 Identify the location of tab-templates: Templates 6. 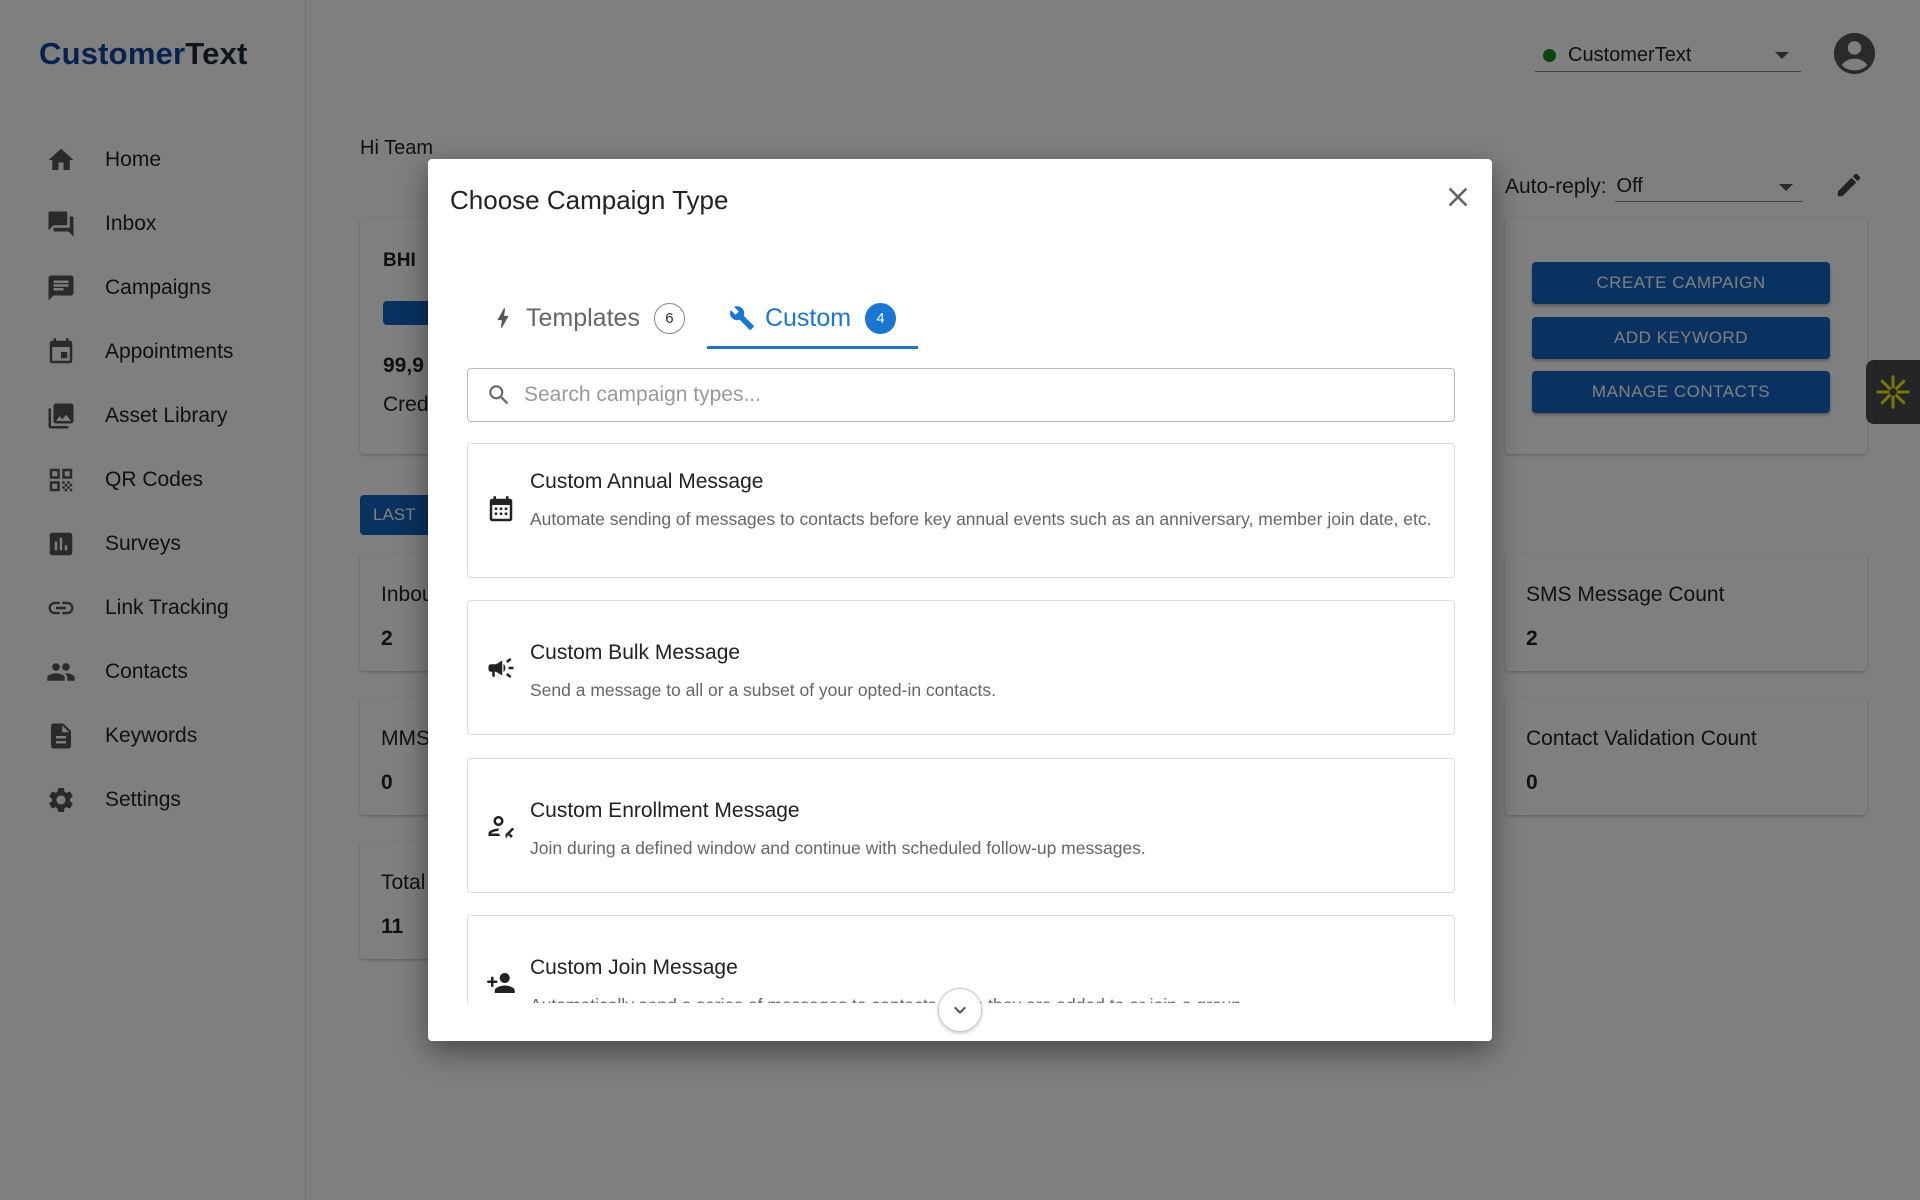
(587, 318).